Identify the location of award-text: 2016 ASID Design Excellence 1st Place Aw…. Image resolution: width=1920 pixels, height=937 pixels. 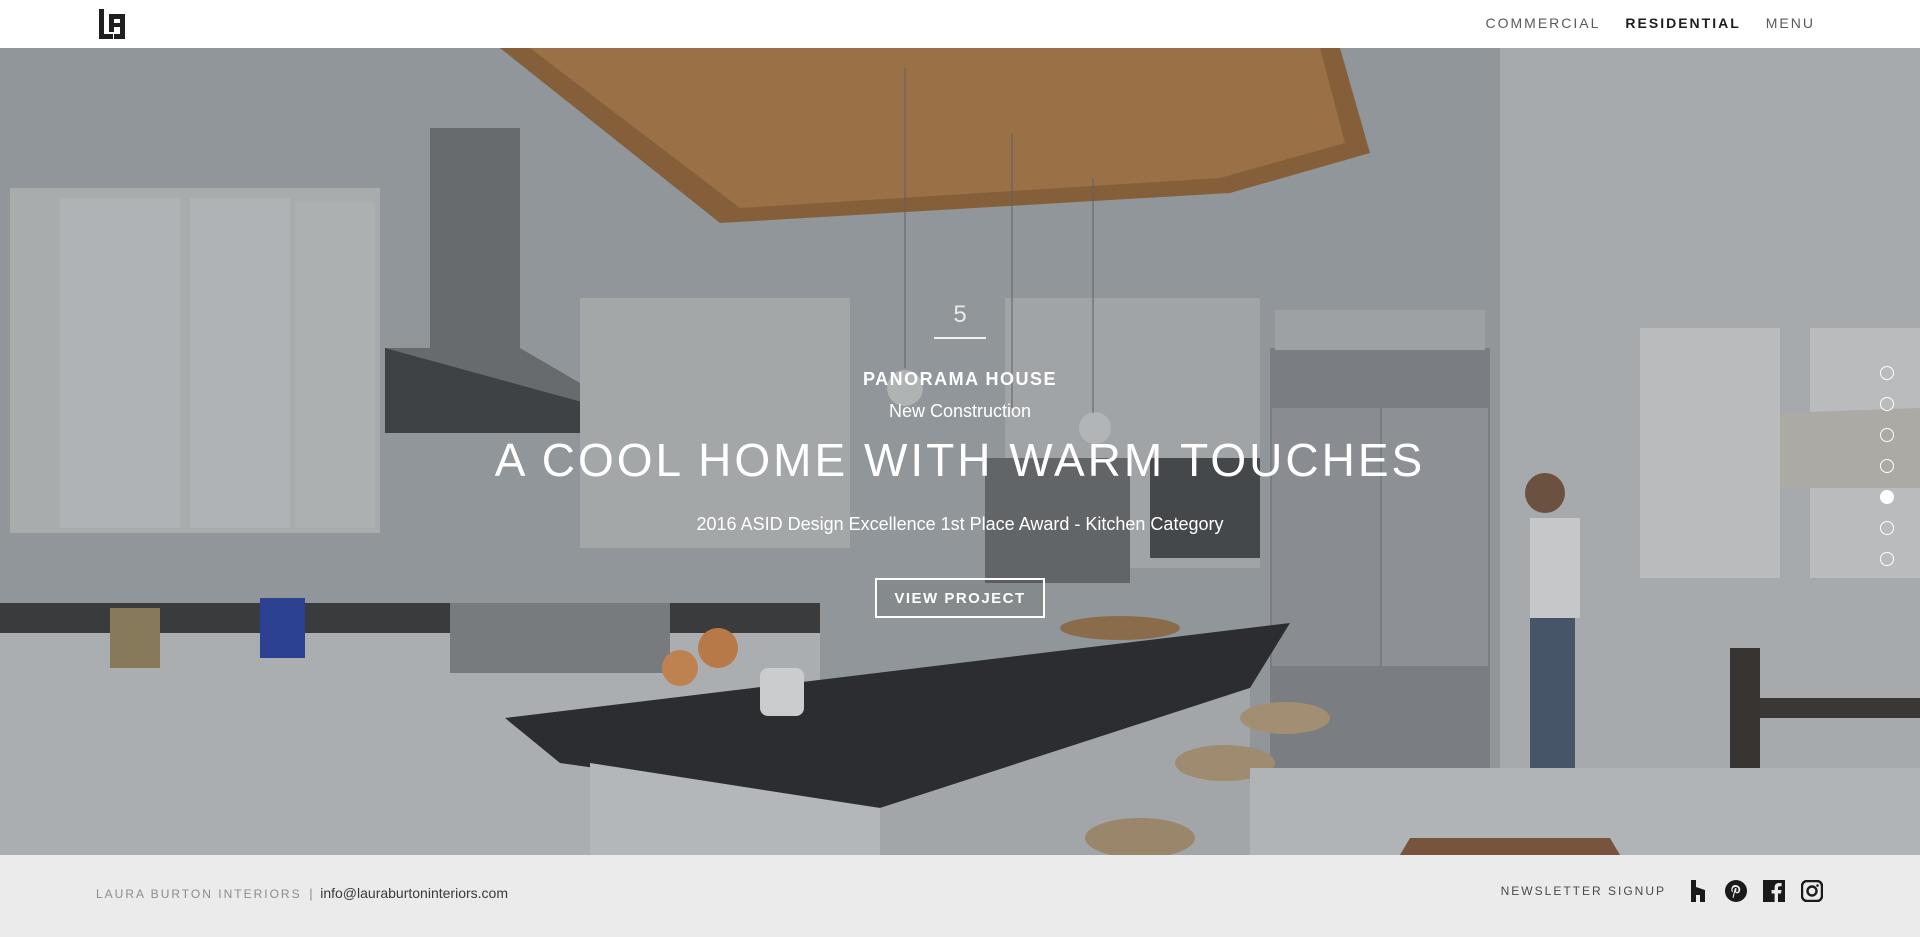
(960, 524).